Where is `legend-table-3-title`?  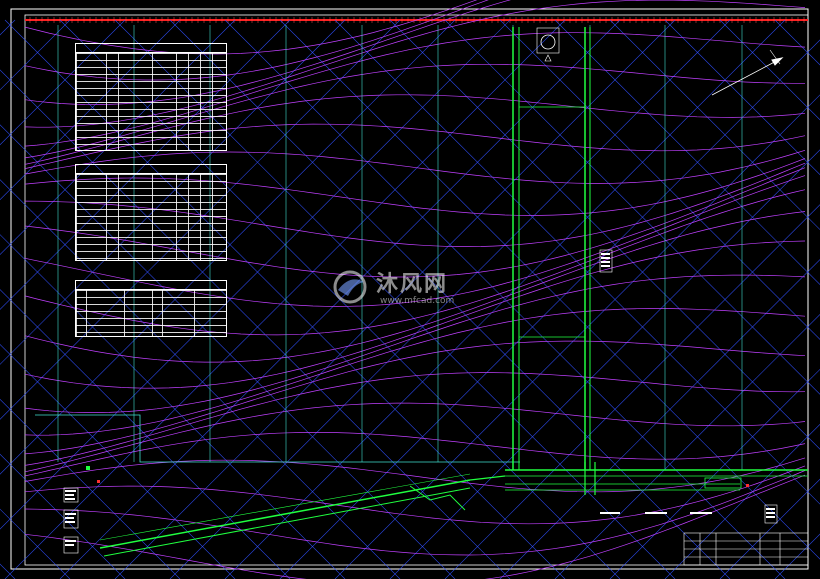
legend-table-3-title is located at coordinates (151, 285).